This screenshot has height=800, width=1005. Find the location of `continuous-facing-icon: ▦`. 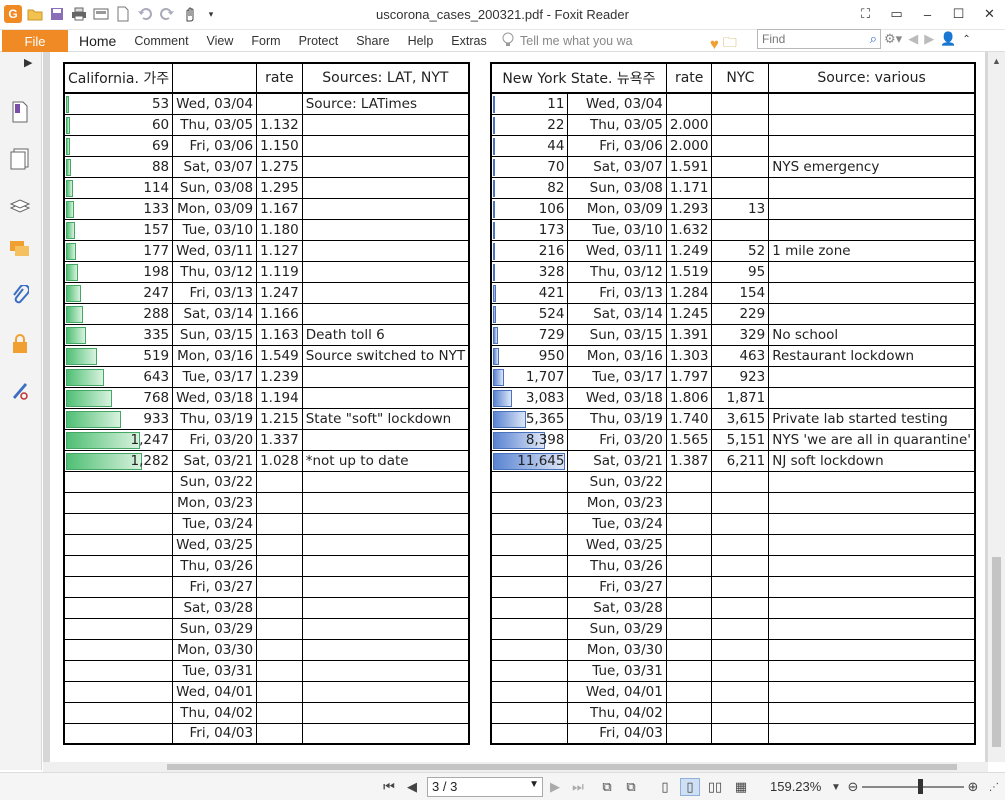

continuous-facing-icon: ▦ is located at coordinates (741, 787).